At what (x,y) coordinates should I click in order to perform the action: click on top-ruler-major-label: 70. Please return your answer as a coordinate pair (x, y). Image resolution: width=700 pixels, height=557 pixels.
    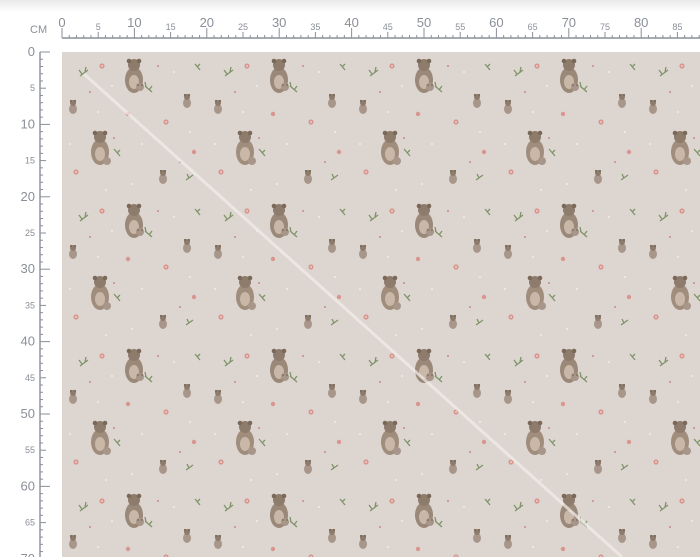
    Looking at the image, I should click on (569, 22).